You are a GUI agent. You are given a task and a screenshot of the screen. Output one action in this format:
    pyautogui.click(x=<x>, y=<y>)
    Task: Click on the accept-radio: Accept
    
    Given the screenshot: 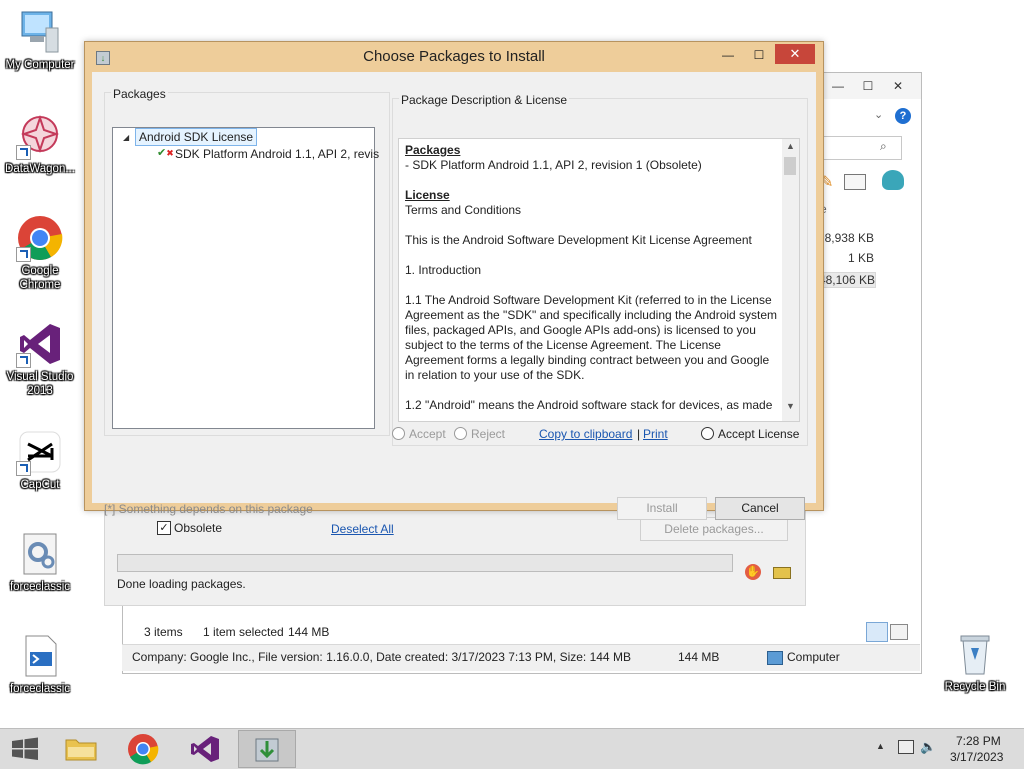 What is the action you would take?
    pyautogui.click(x=419, y=434)
    